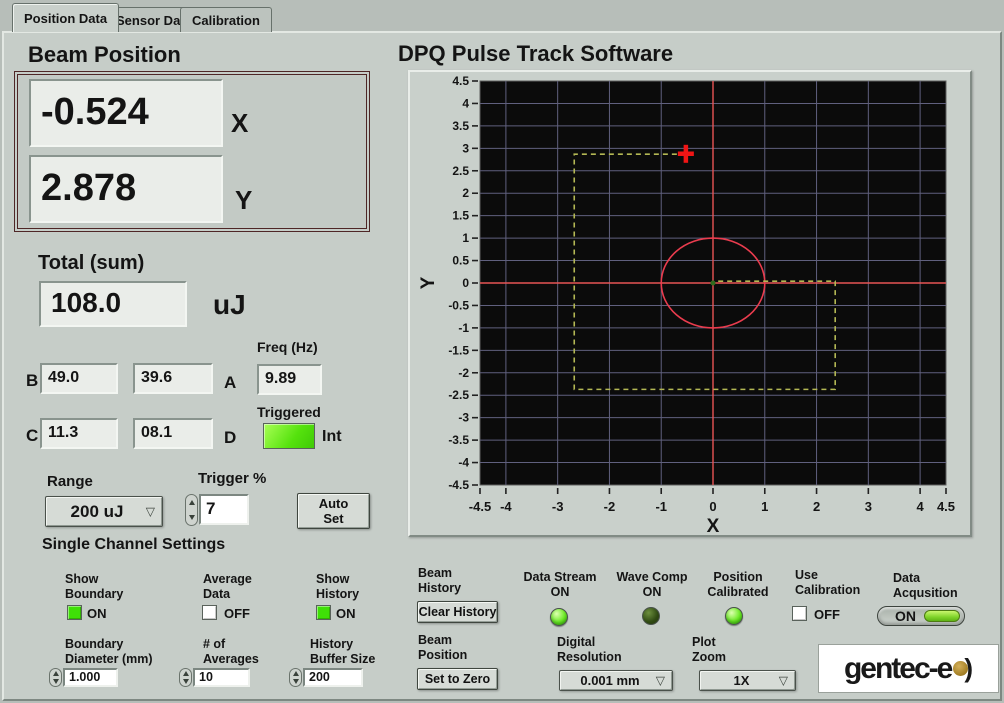  I want to click on show-boundary-checkbox, so click(74, 612).